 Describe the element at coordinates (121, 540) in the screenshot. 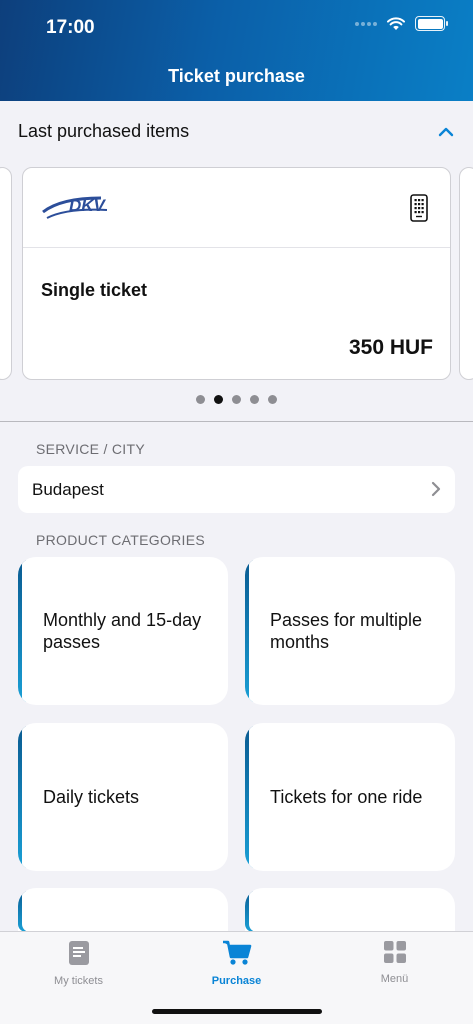

I see `product-categories-label: PRODUCT CATEGORIES` at that location.